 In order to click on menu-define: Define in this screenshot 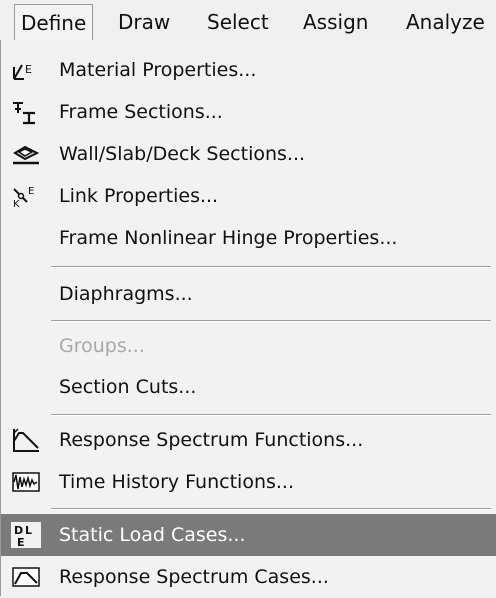, I will do `click(54, 22)`.